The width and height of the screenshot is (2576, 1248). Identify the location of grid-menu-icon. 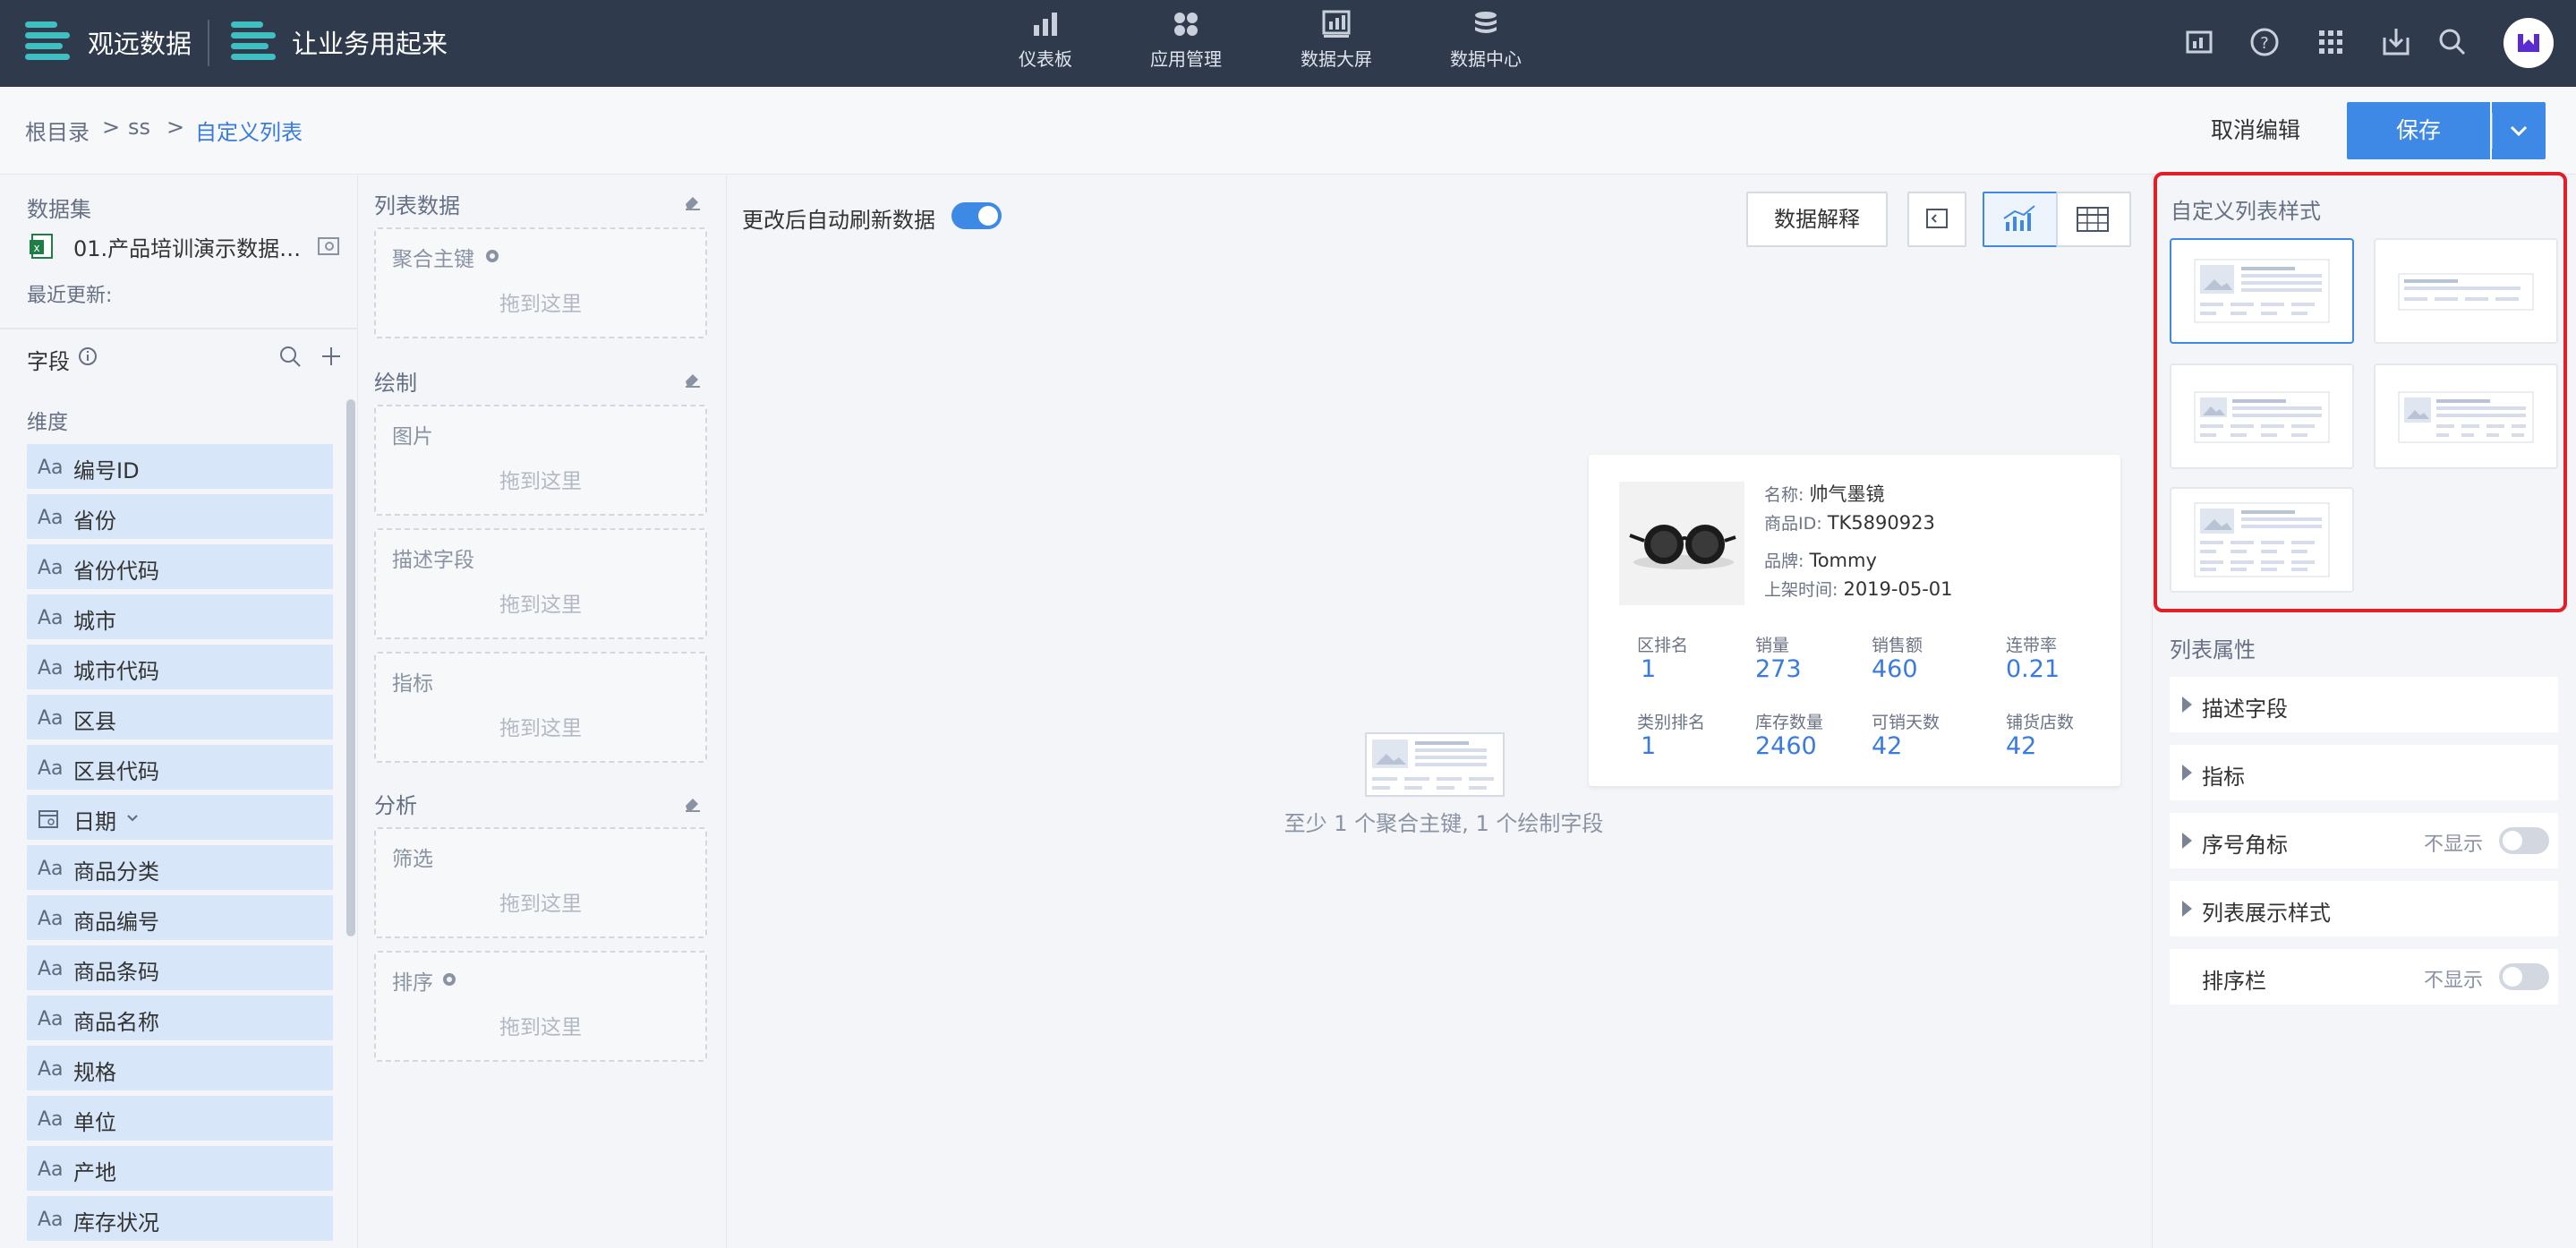
(2331, 42).